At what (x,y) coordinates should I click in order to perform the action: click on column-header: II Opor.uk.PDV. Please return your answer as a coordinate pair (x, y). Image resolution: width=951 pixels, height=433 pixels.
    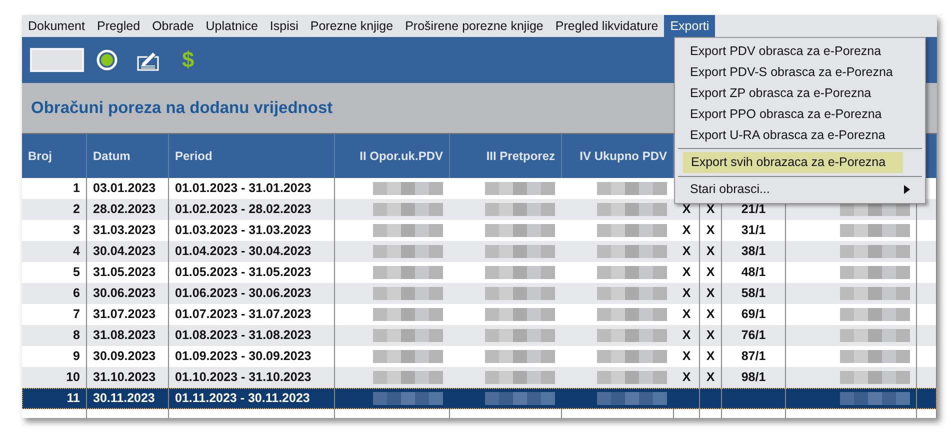
    Looking at the image, I should click on (392, 156).